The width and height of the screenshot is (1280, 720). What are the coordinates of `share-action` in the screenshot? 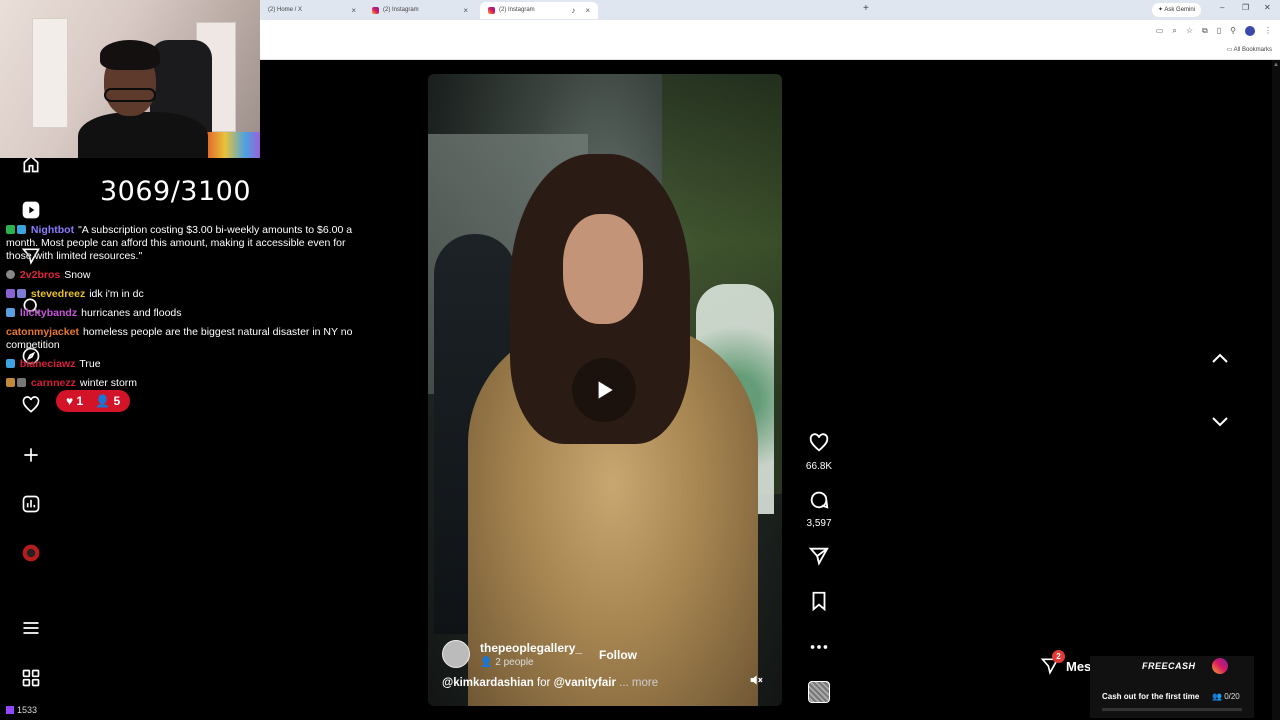 It's located at (819, 558).